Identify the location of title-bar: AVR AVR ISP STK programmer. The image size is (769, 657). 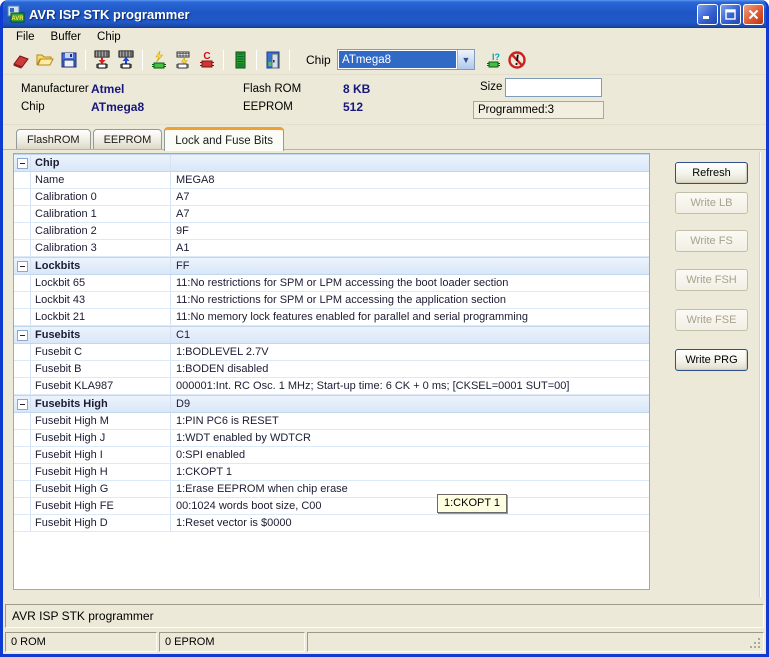
(384, 14).